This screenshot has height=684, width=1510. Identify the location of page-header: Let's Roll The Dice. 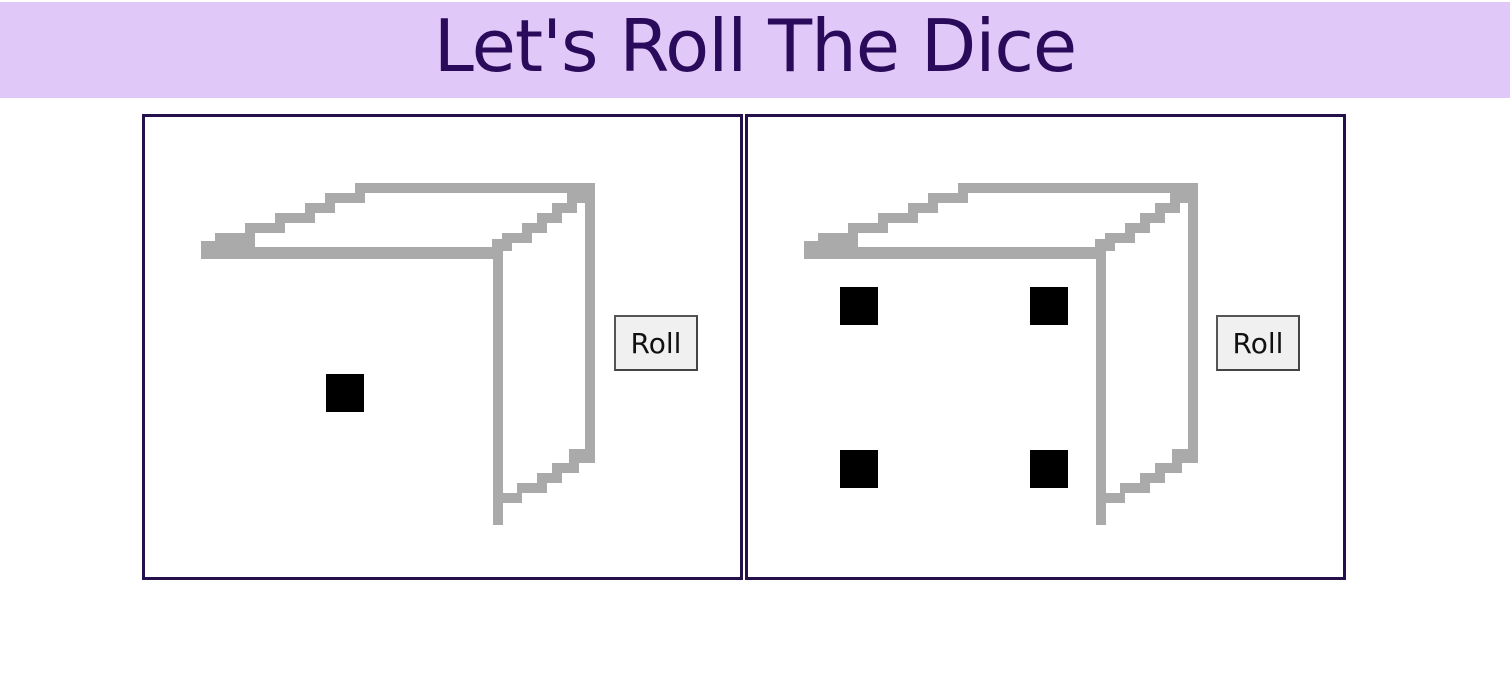
(755, 50).